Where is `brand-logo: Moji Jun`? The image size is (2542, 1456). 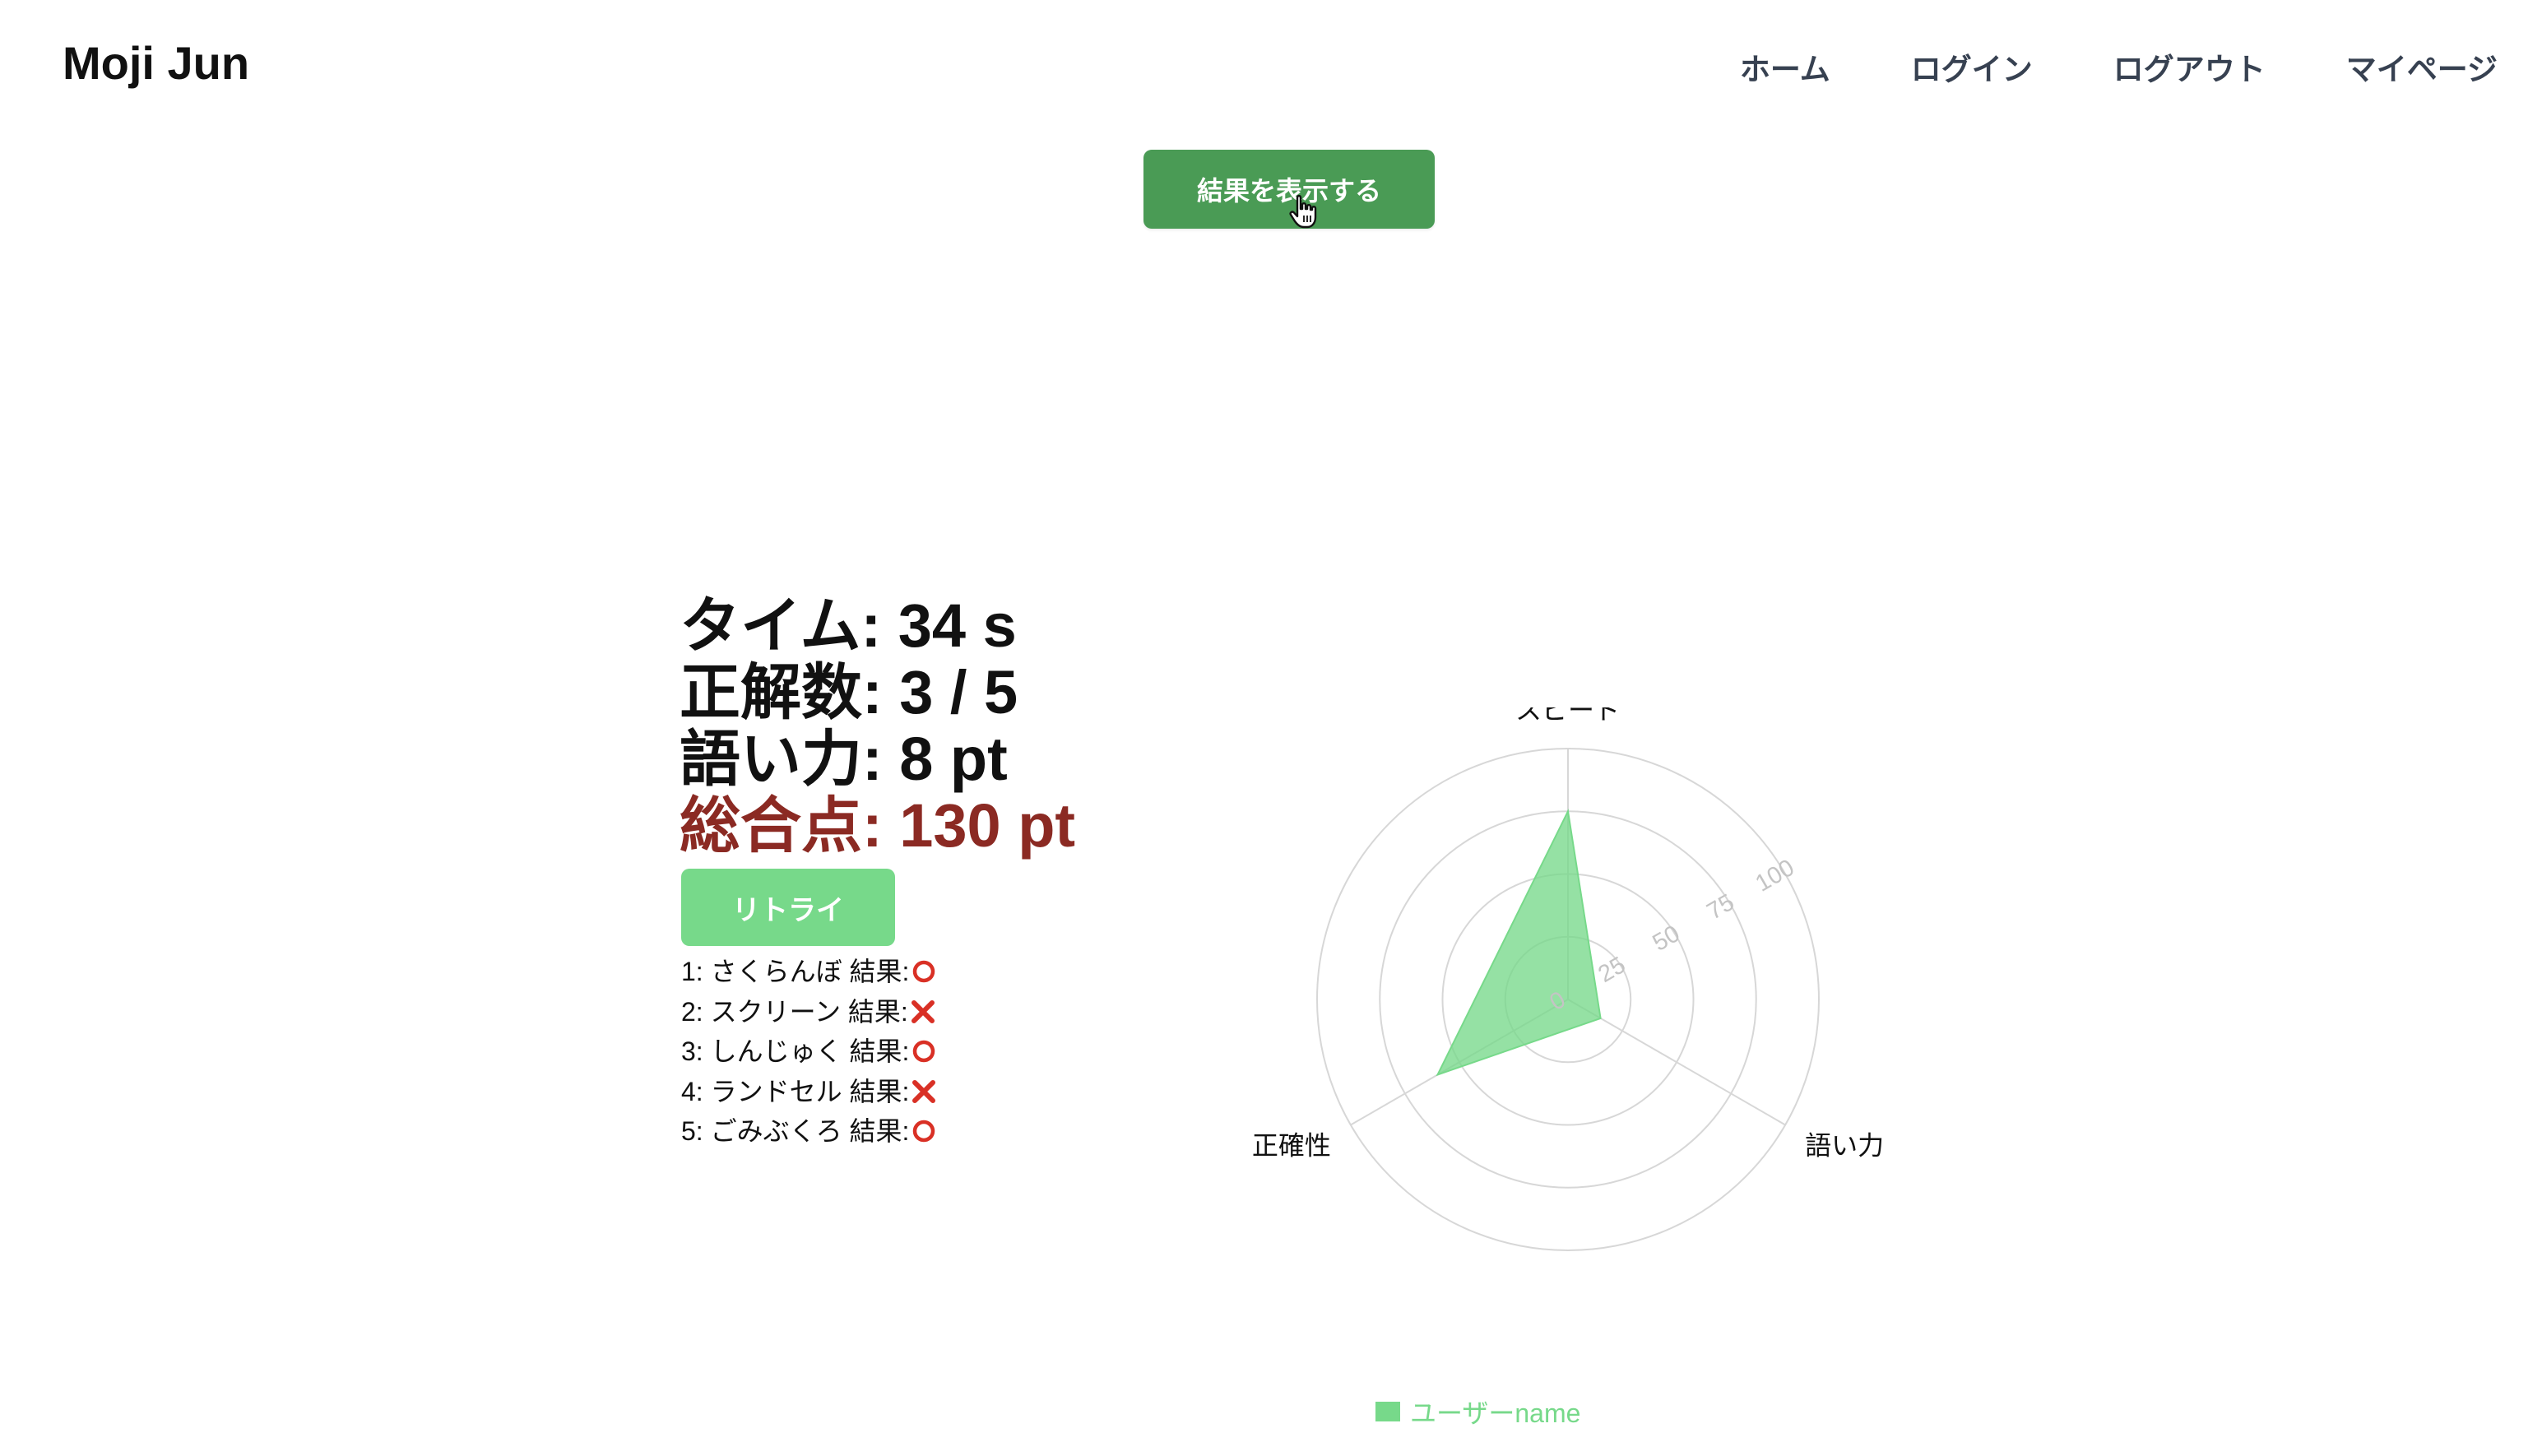 brand-logo: Moji Jun is located at coordinates (156, 63).